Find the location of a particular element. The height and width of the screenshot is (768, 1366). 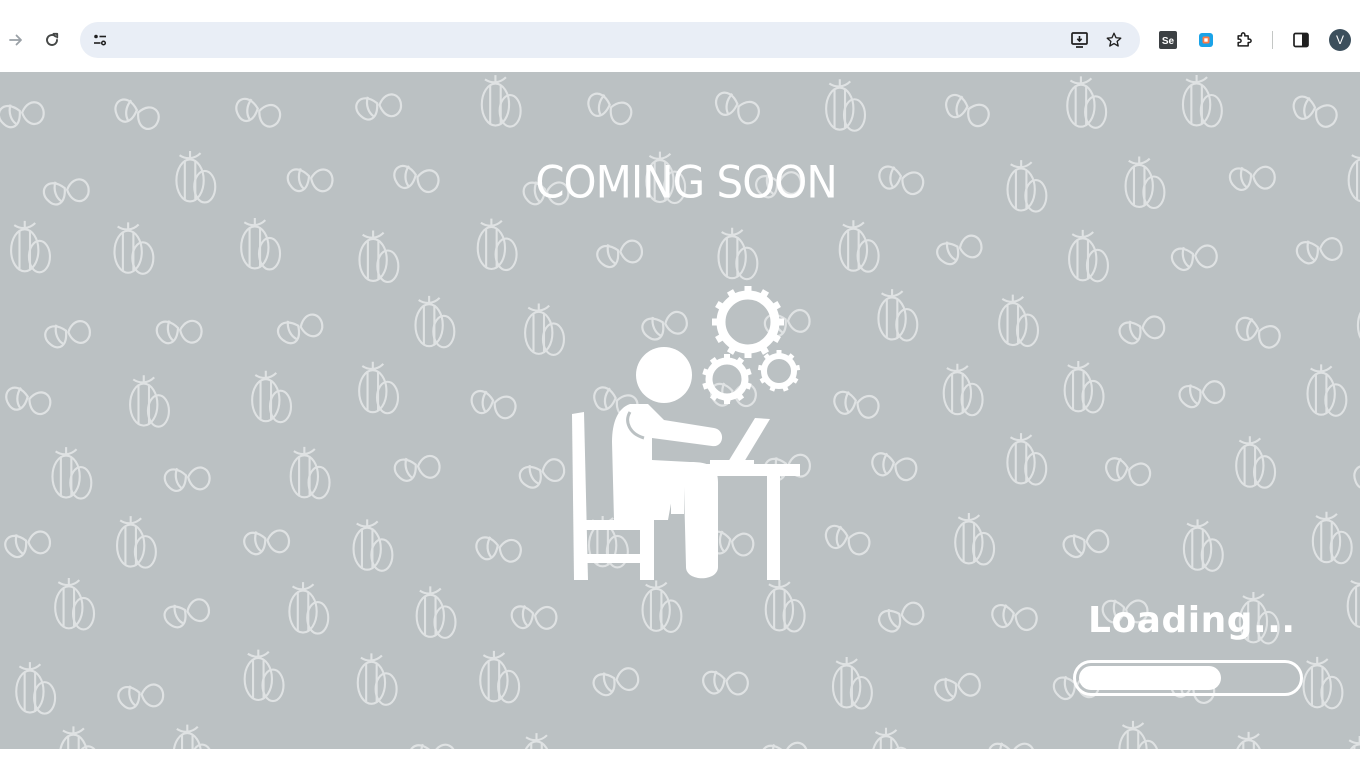

window-bottom-edge is located at coordinates (683, 758).